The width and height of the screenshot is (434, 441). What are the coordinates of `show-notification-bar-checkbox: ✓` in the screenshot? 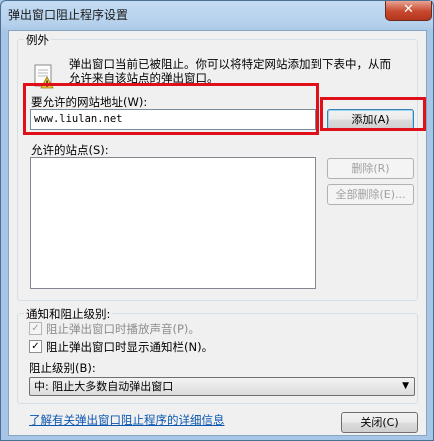 It's located at (35, 346).